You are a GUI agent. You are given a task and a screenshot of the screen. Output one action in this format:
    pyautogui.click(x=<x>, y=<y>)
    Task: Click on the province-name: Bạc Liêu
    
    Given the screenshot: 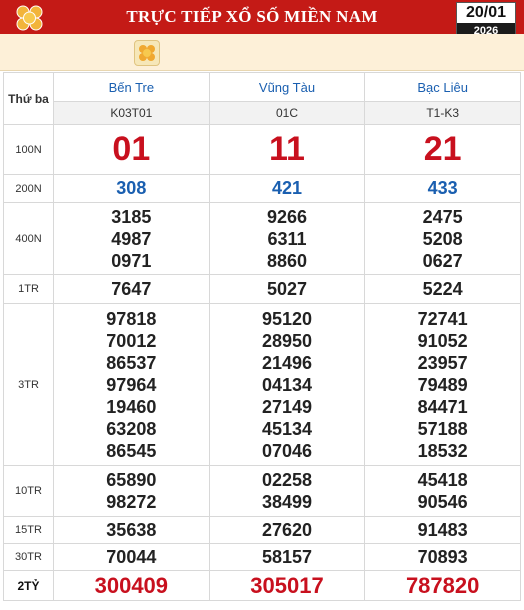 What is the action you would take?
    pyautogui.click(x=442, y=87)
    